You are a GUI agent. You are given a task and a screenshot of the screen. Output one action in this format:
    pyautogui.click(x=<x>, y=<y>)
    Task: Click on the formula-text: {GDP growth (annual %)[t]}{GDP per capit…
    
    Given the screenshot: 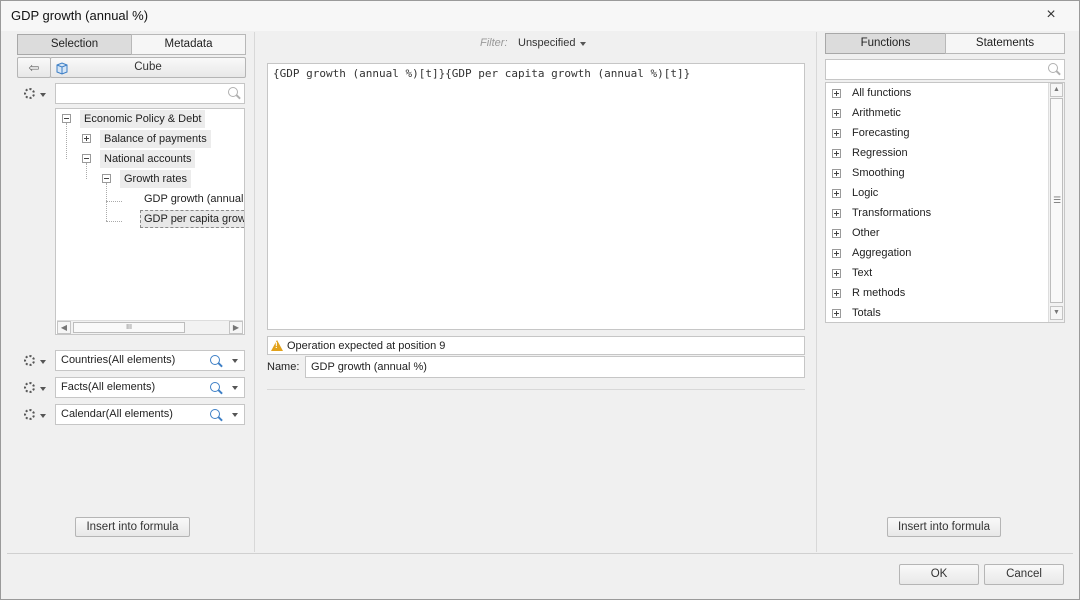 What is the action you would take?
    pyautogui.click(x=481, y=73)
    